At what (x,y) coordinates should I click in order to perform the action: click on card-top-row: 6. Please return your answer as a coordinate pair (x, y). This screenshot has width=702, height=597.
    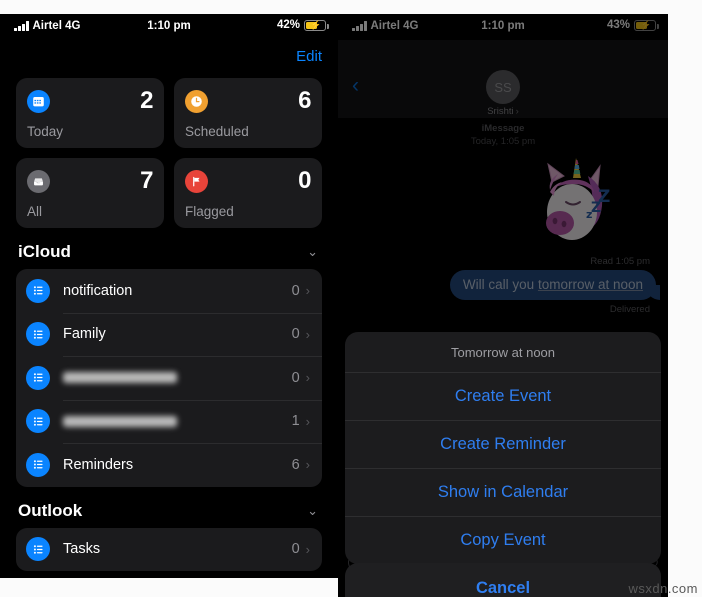
    Looking at the image, I should click on (248, 101).